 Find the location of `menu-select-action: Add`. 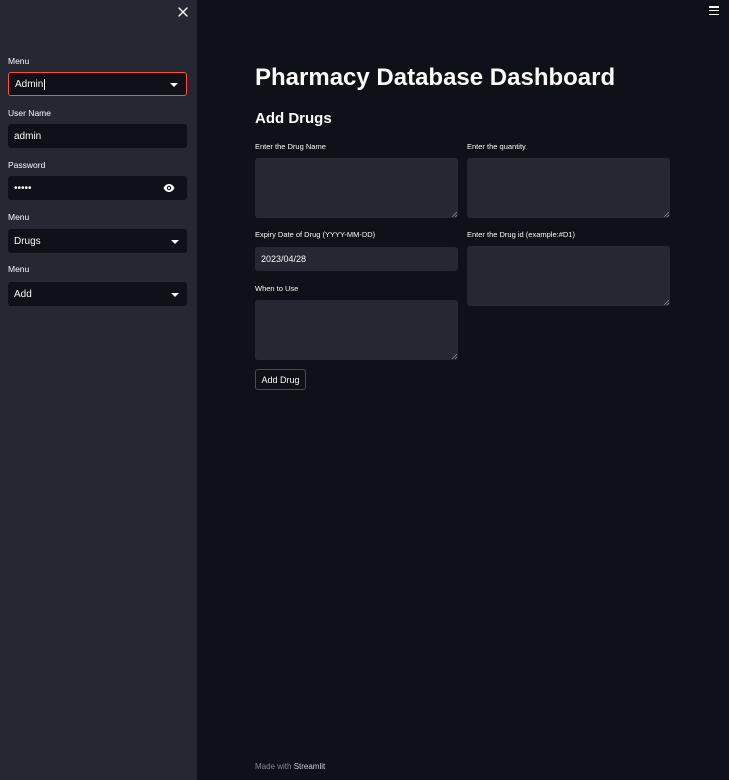

menu-select-action: Add is located at coordinates (97, 294).